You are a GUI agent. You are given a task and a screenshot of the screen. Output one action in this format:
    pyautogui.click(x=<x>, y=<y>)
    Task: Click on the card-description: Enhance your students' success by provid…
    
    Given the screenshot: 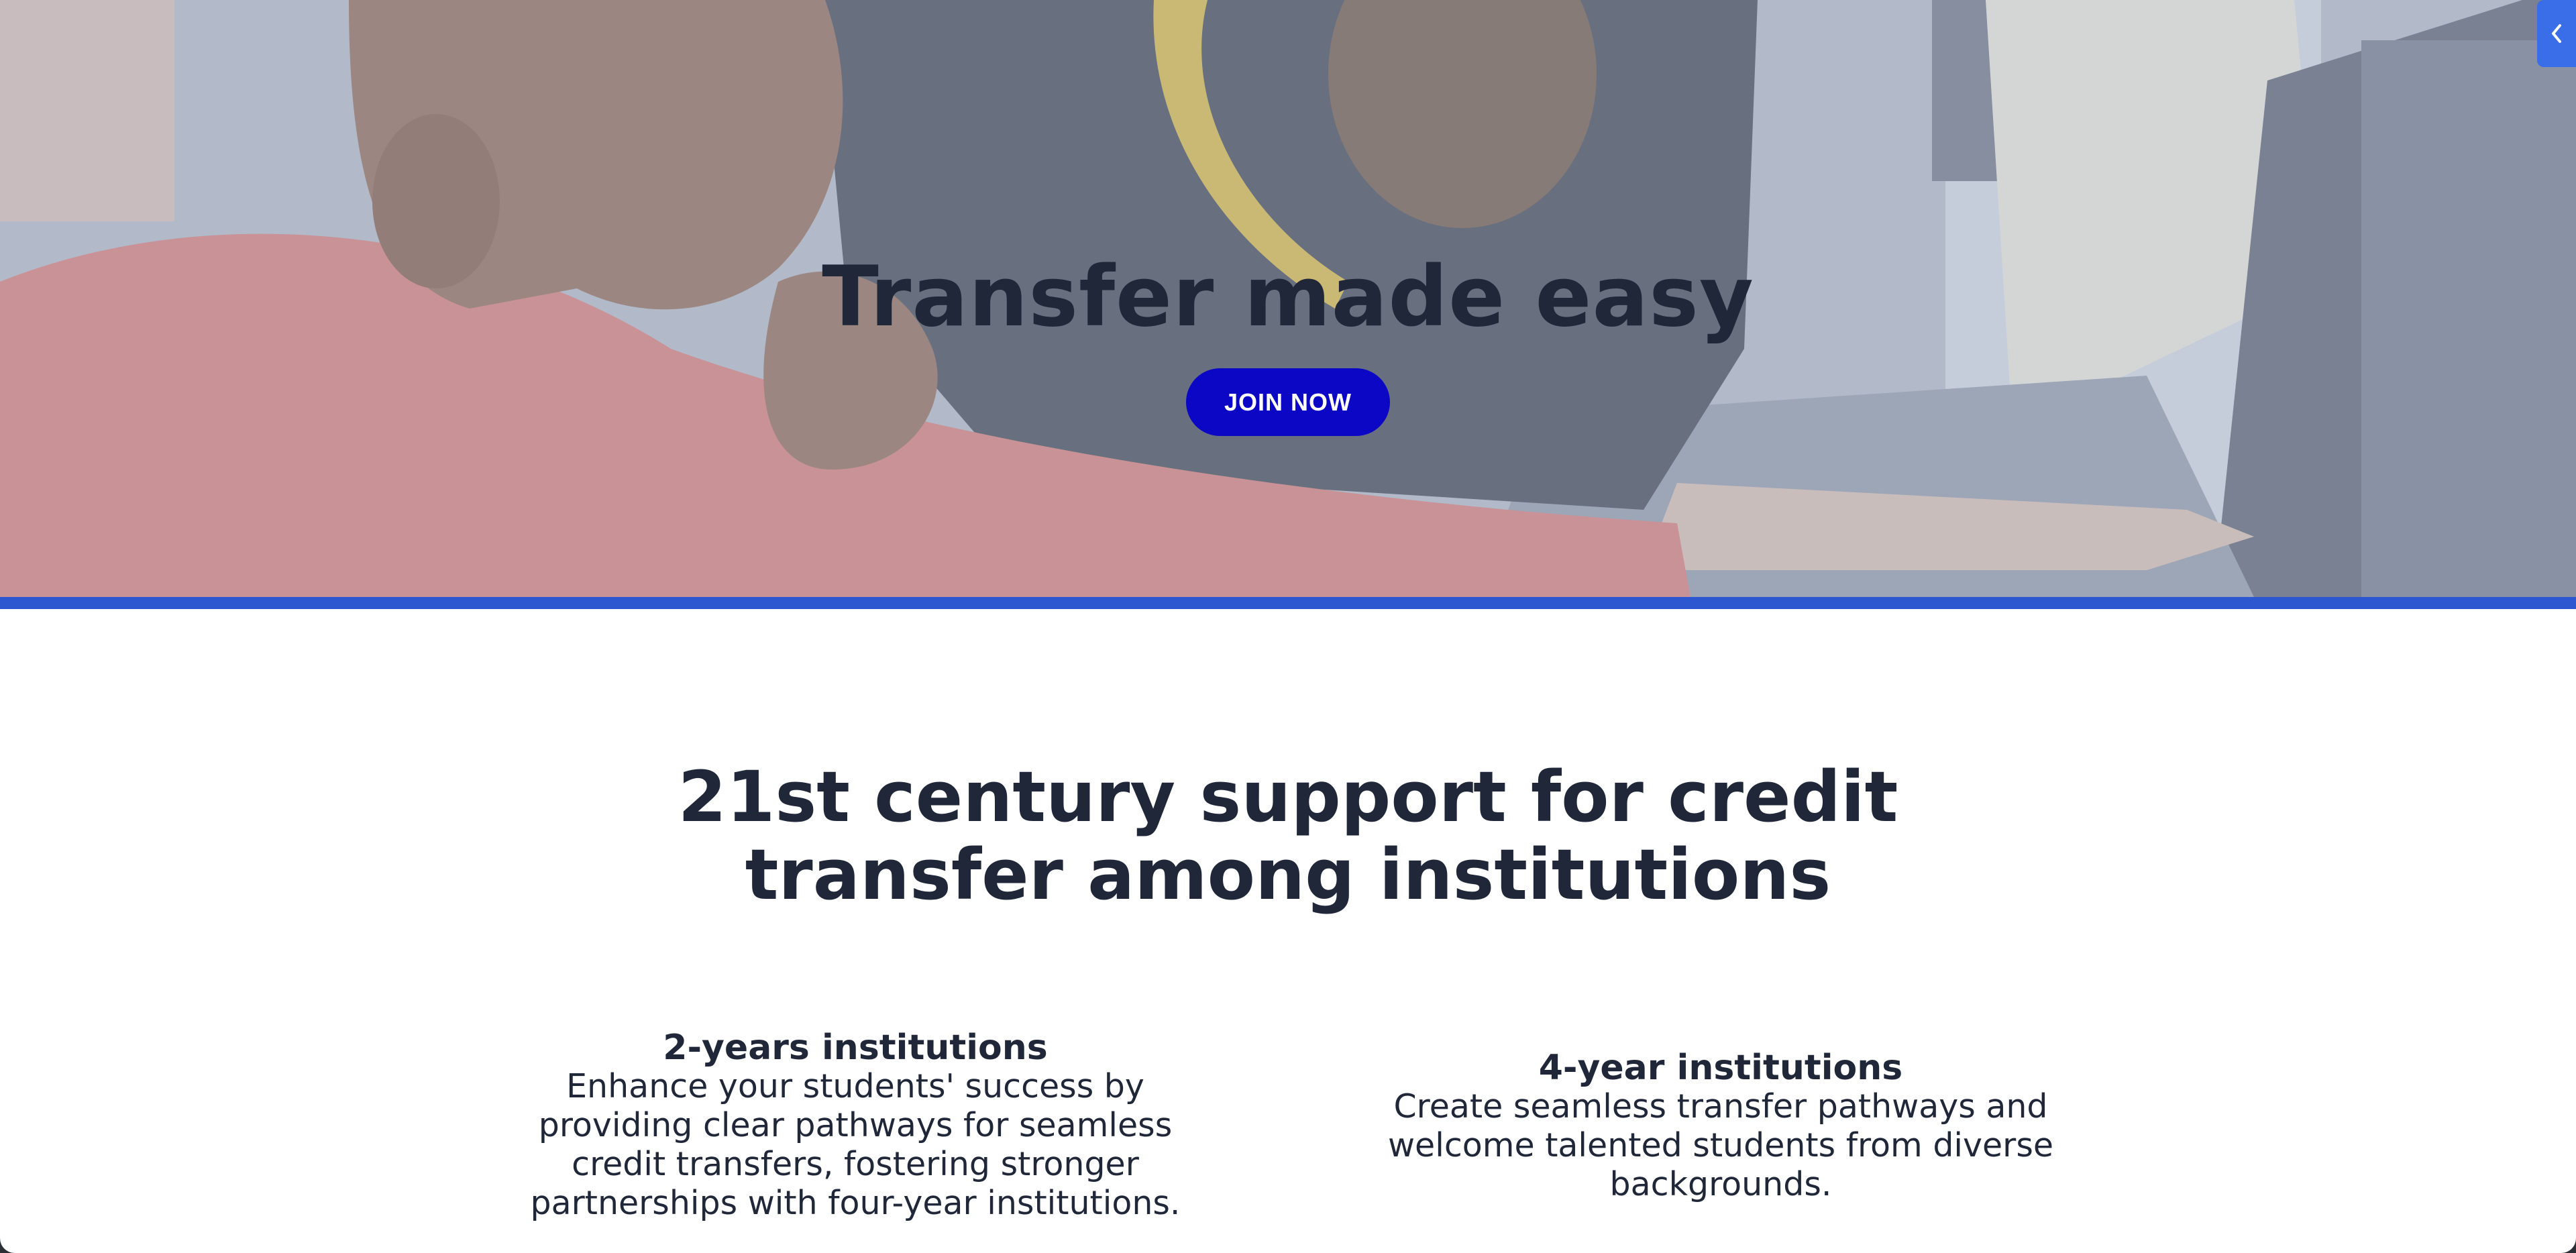 What is the action you would take?
    pyautogui.click(x=855, y=1144)
    